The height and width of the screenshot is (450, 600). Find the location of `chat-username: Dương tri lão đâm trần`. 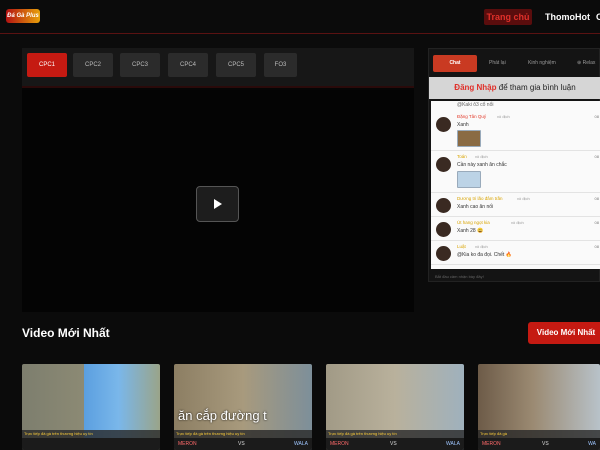

chat-username: Dương tri lão đâm trần is located at coordinates (480, 198).